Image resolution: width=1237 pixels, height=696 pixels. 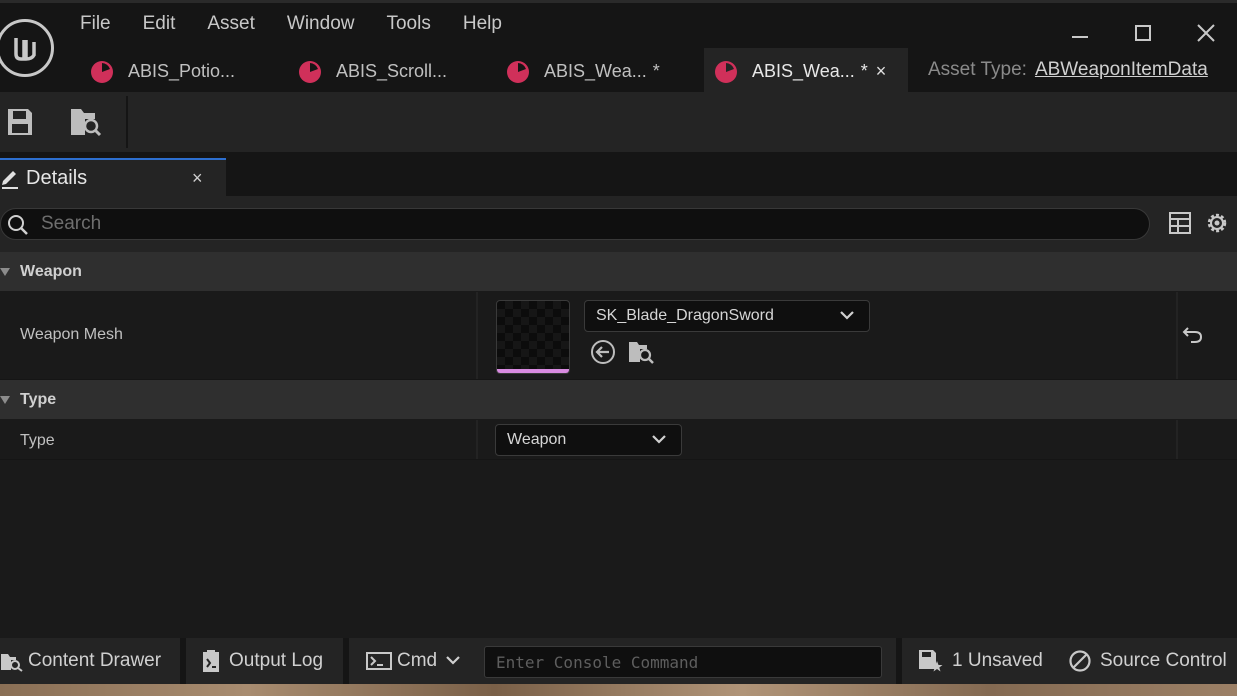 What do you see at coordinates (38, 399) in the screenshot?
I see `category-label: Type` at bounding box center [38, 399].